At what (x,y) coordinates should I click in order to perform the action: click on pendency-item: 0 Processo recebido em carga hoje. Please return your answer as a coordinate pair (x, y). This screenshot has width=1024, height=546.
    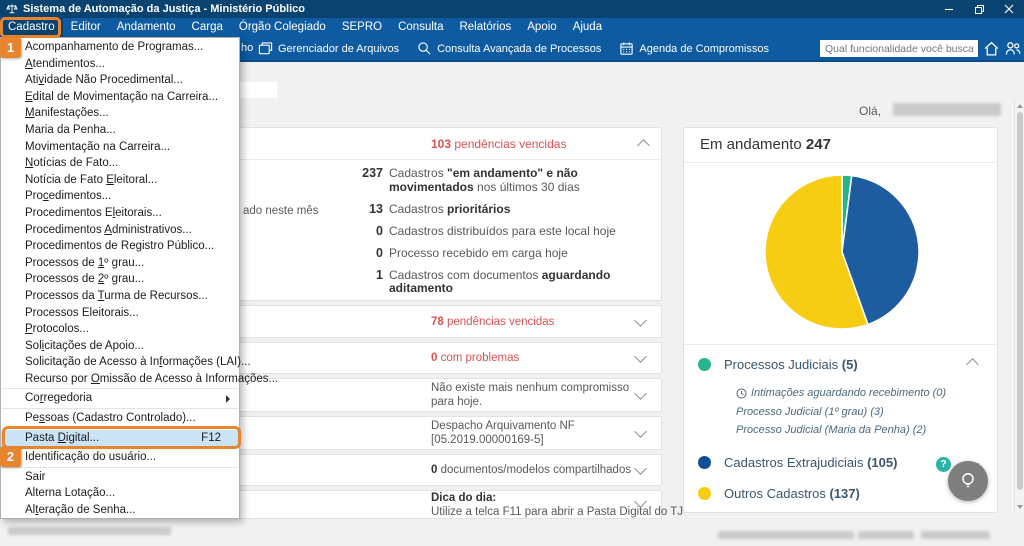
    Looking at the image, I should click on (499, 253).